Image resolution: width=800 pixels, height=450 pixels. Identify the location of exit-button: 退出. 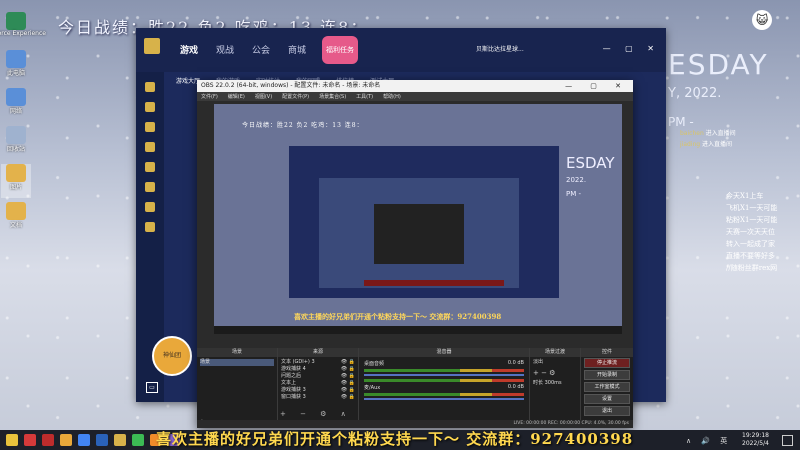
(607, 411).